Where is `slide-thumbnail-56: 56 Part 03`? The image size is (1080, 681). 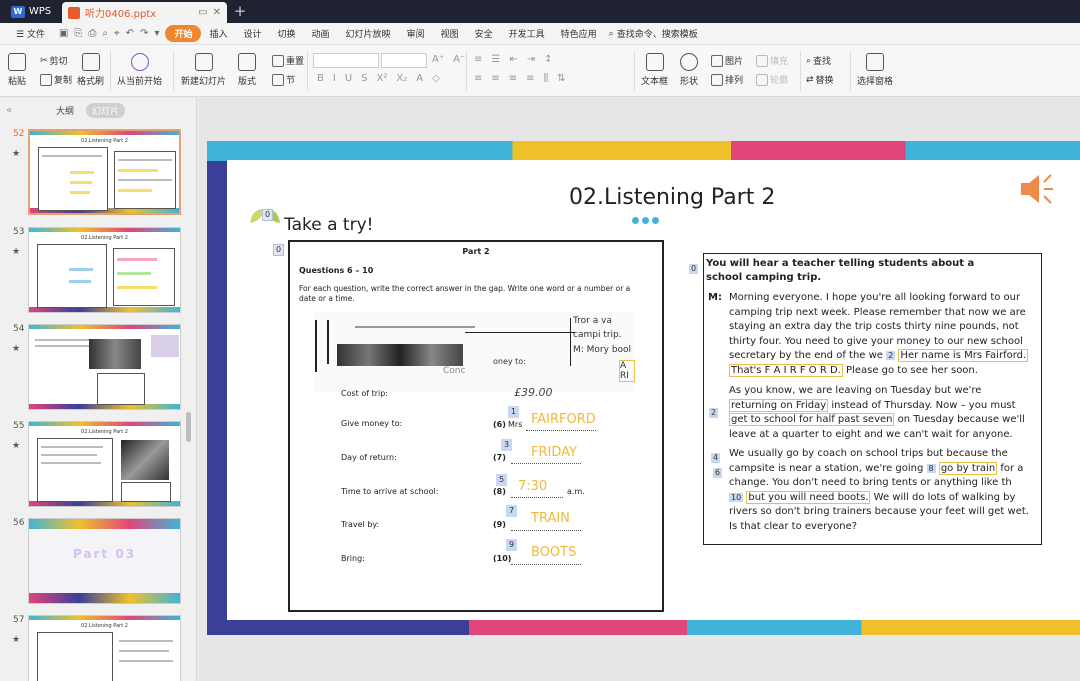
slide-thumbnail-56: 56 Part 03 is located at coordinates (95, 563).